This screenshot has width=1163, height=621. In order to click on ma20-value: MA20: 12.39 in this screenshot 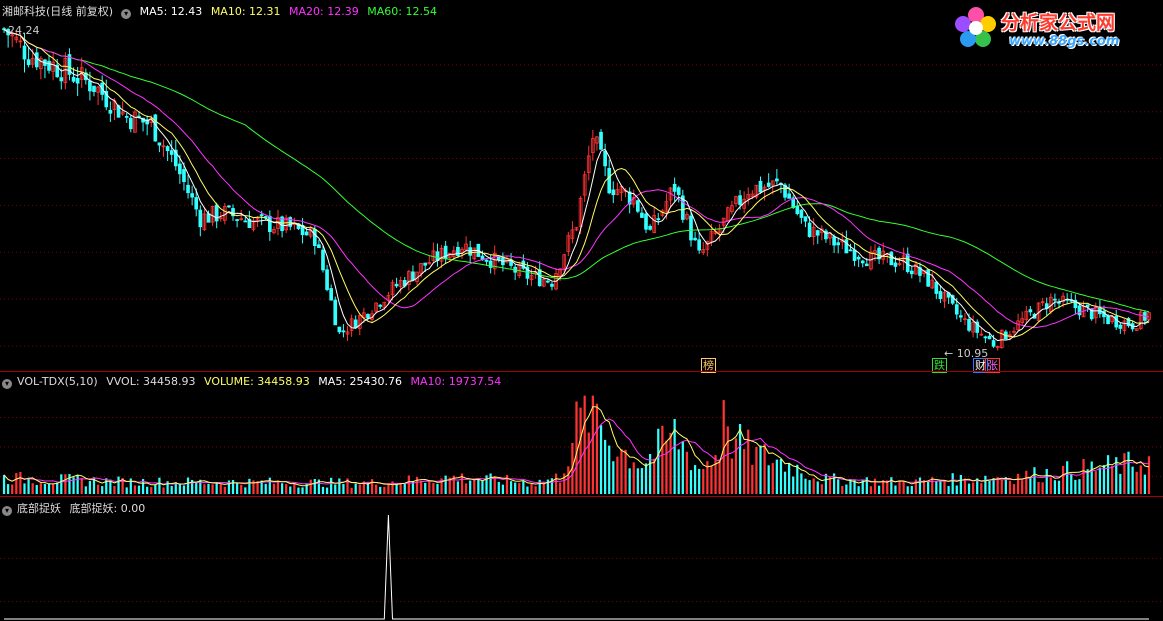, I will do `click(324, 11)`.